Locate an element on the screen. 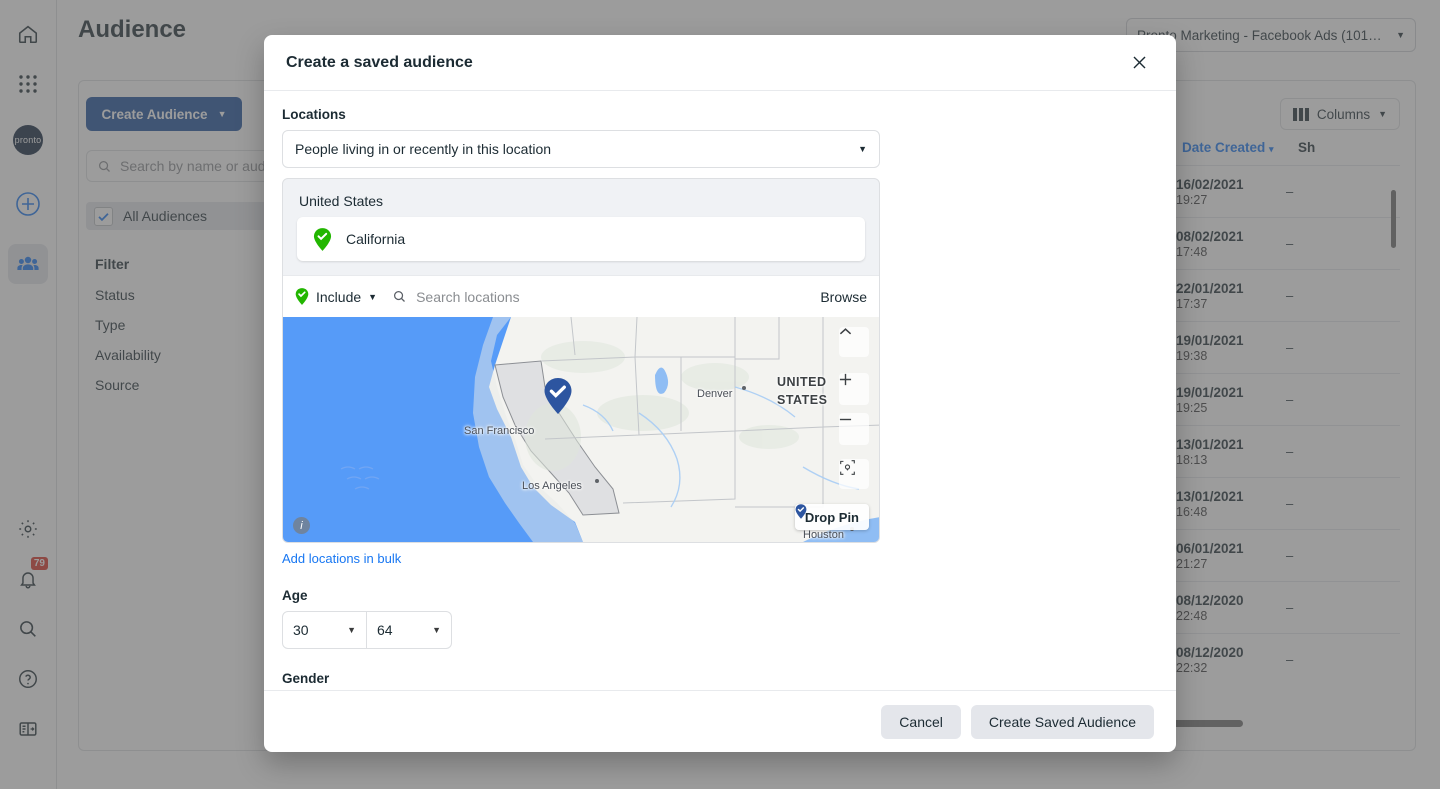 Image resolution: width=1440 pixels, height=789 pixels. search-locations-input: Search locations is located at coordinates (468, 297).